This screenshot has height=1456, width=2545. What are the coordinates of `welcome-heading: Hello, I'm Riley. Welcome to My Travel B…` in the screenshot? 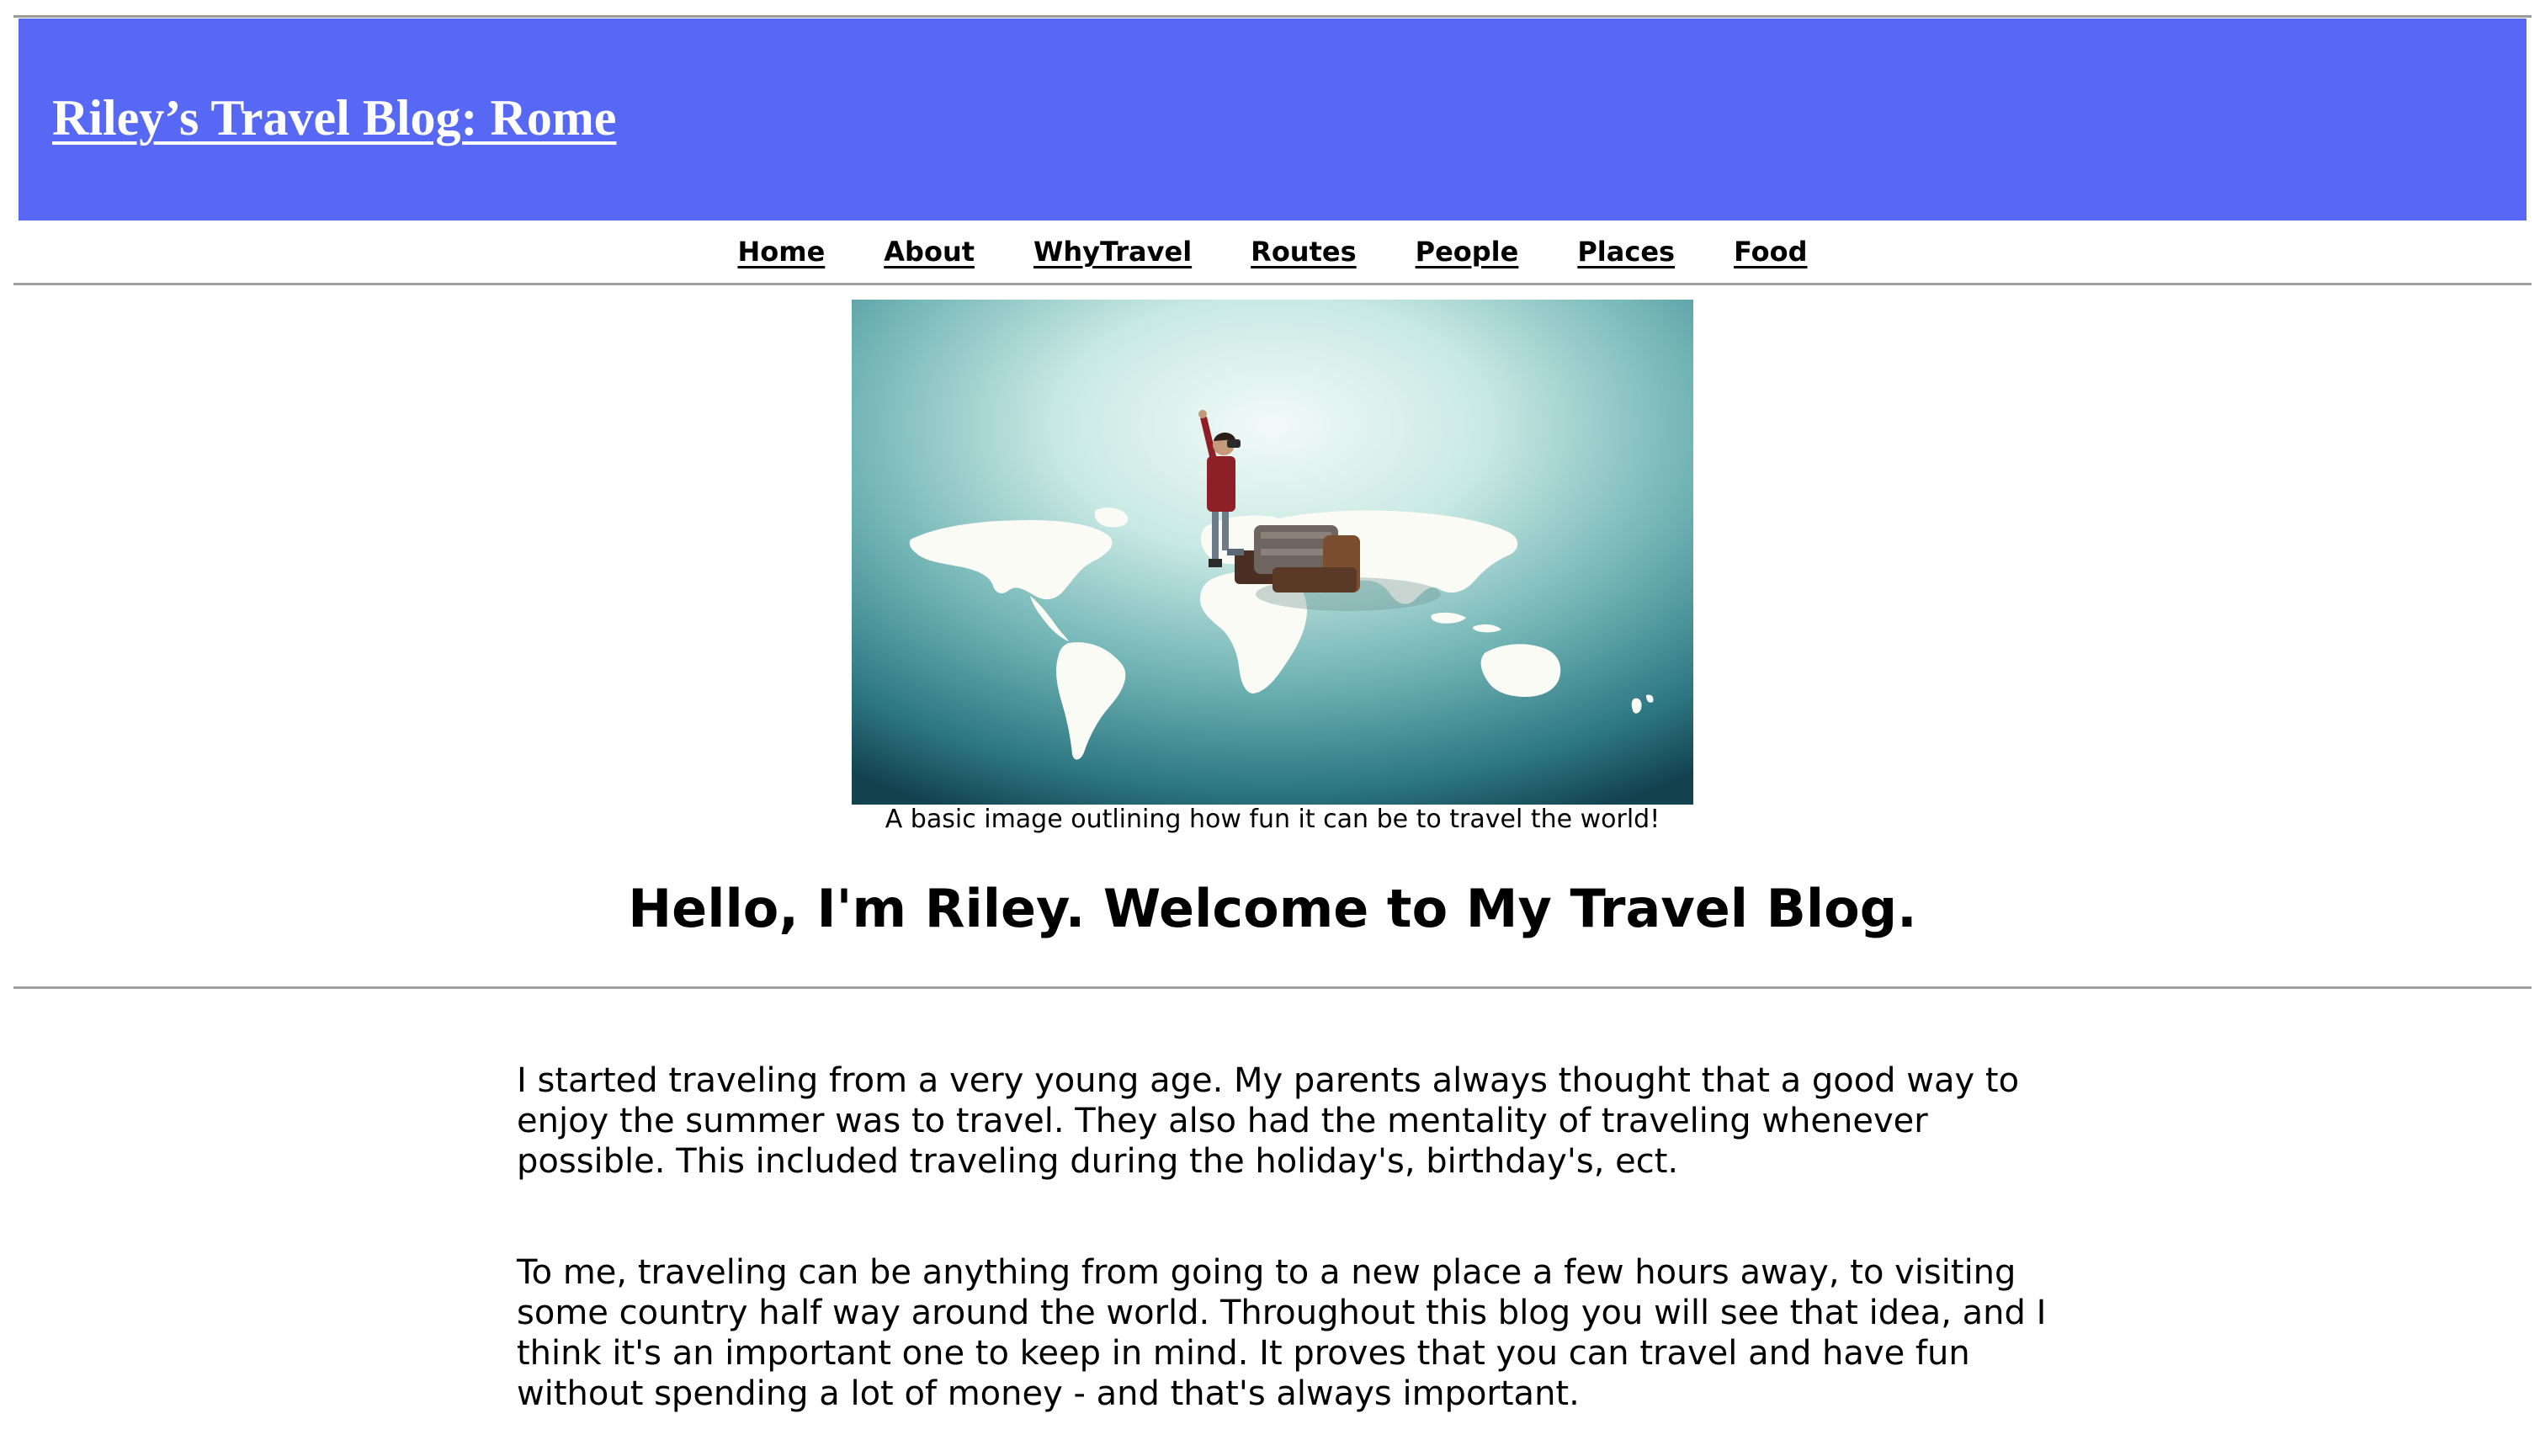 It's located at (1273, 908).